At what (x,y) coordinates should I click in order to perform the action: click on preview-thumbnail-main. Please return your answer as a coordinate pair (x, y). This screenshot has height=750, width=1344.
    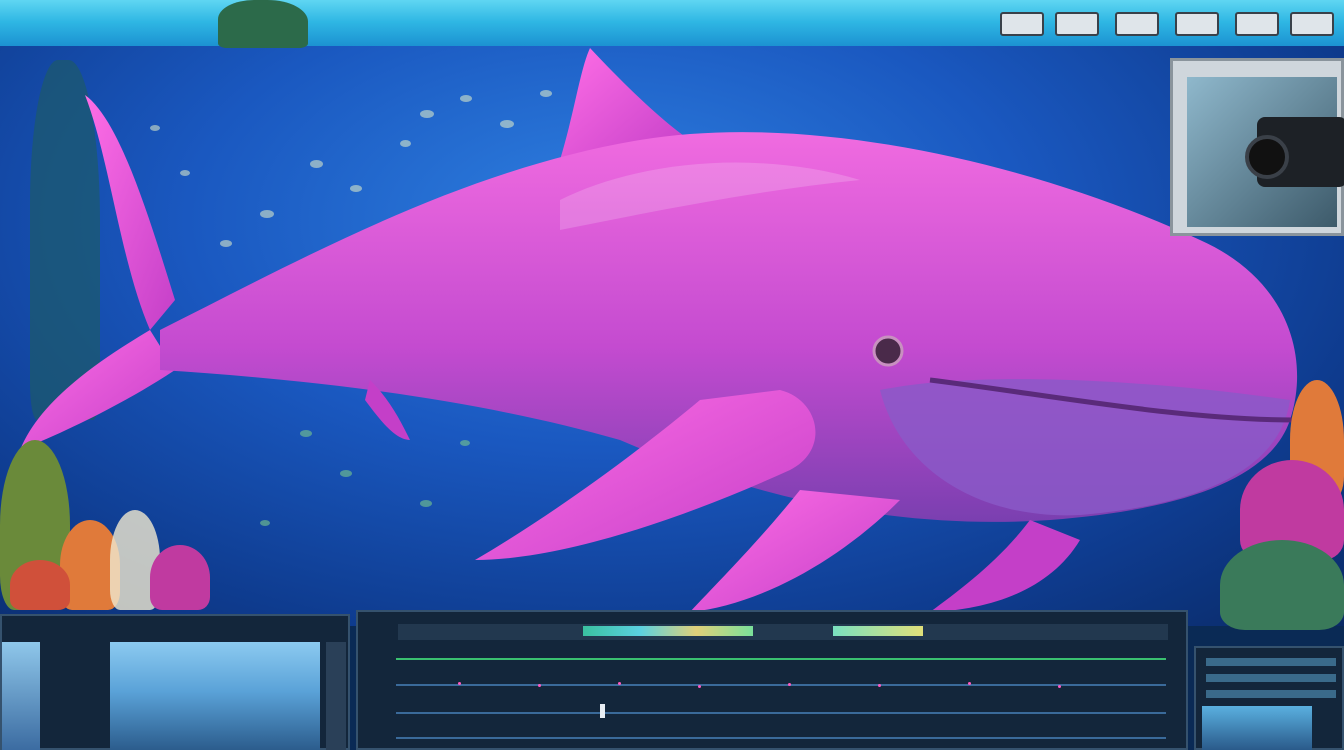
    Looking at the image, I should click on (215, 696).